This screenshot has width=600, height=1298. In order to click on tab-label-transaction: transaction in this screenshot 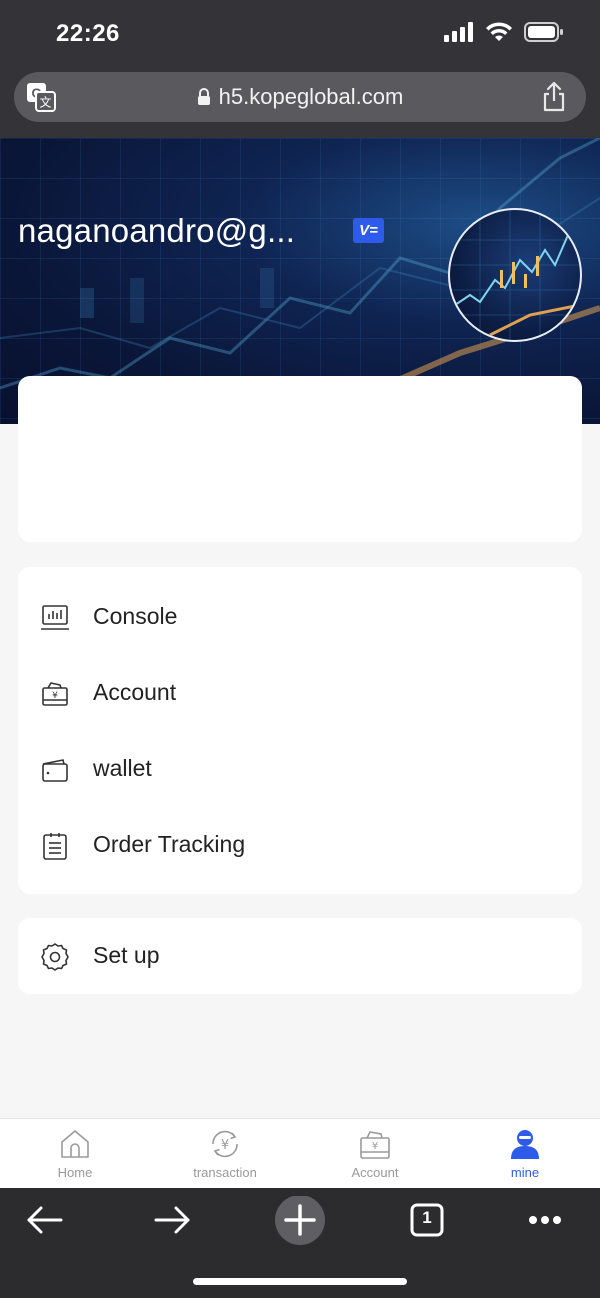, I will do `click(225, 1172)`.